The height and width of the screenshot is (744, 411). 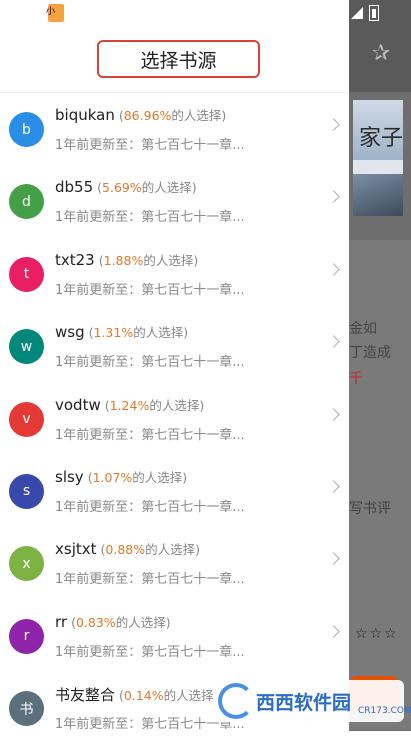 I want to click on source-avatar: w, so click(x=26, y=347).